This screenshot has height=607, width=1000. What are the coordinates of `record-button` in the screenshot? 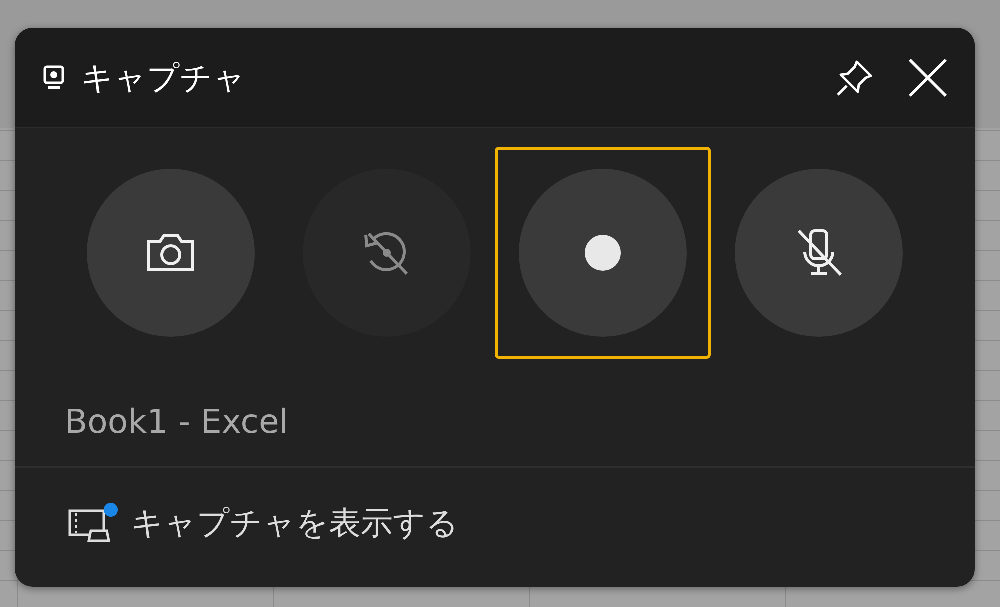 It's located at (603, 253).